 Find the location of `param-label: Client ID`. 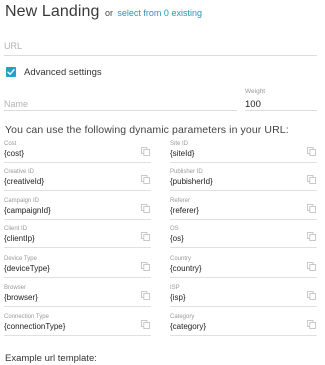

param-label: Client ID is located at coordinates (16, 229).